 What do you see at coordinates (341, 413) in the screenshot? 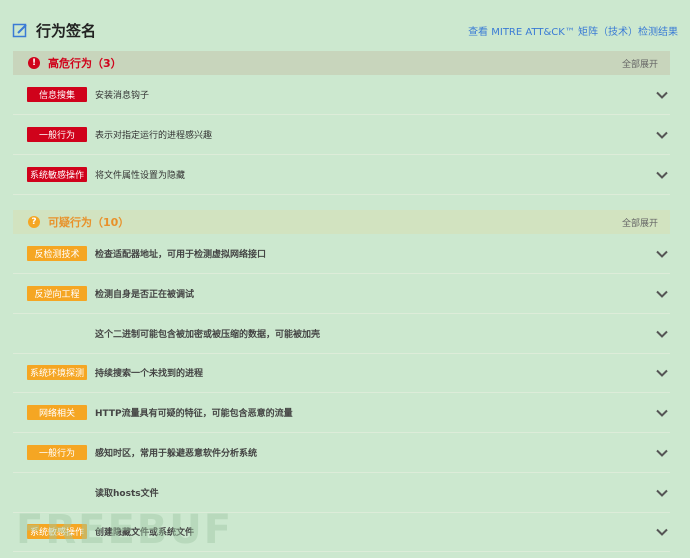
I see `behavior-row: 网络相关 HTTP流量具有可疑的特征，可能包含恶意的流量` at bounding box center [341, 413].